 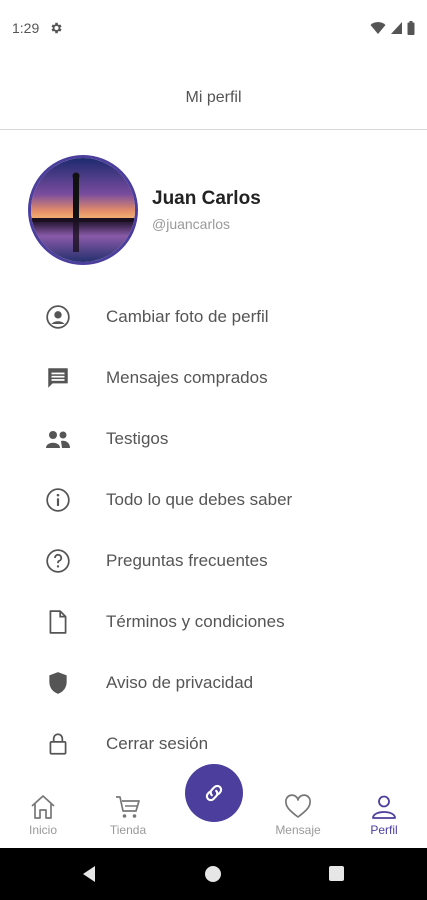 What do you see at coordinates (58, 622) in the screenshot?
I see `document-icon` at bounding box center [58, 622].